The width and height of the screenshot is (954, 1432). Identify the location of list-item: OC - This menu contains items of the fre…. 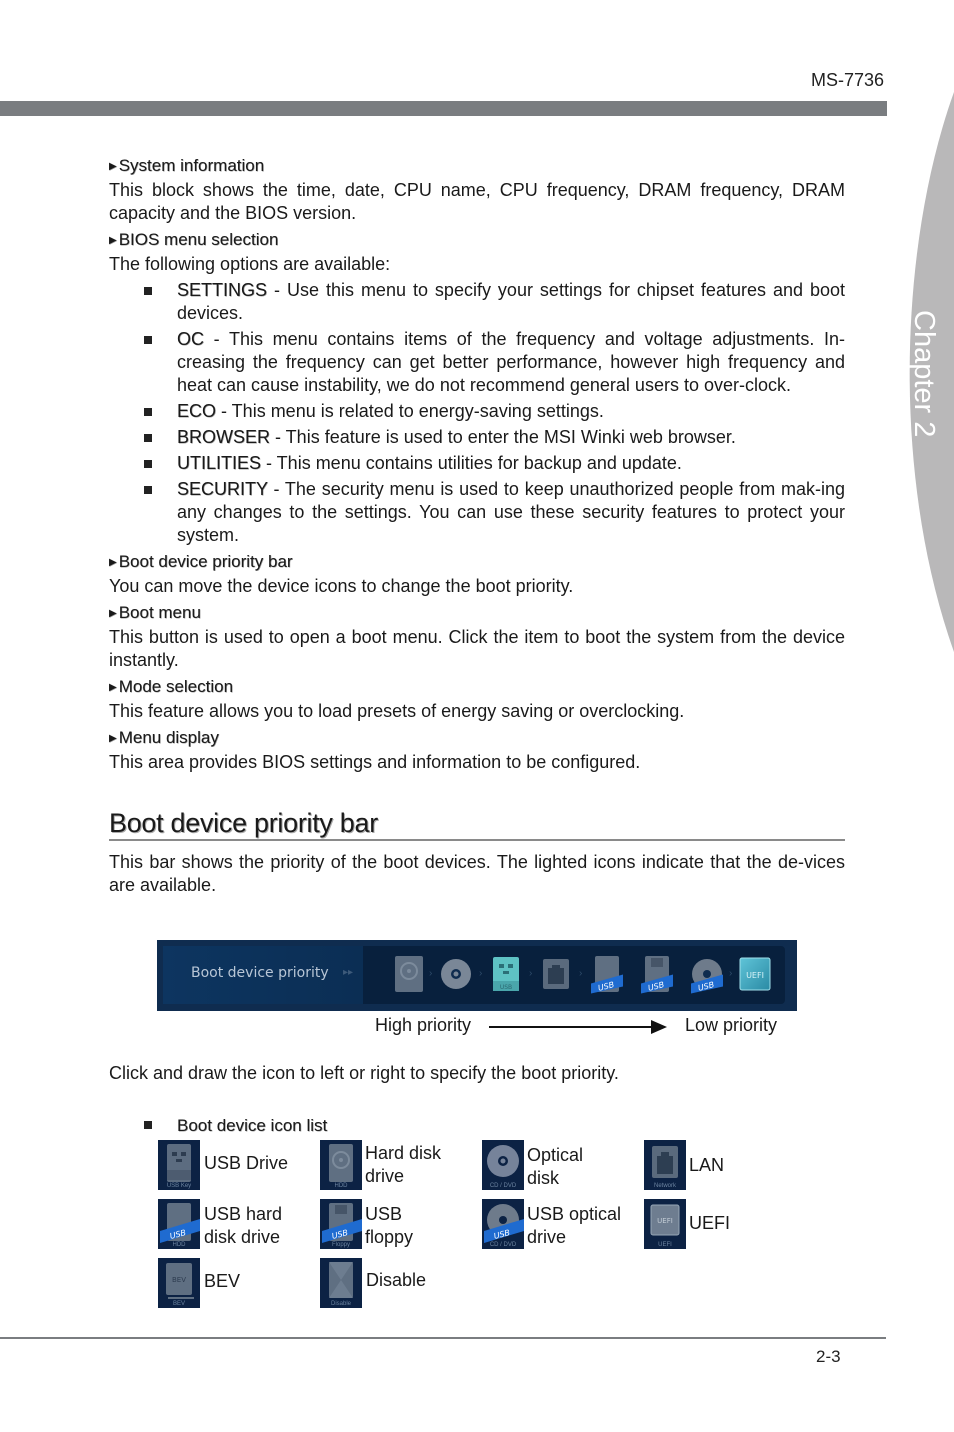
(494, 362).